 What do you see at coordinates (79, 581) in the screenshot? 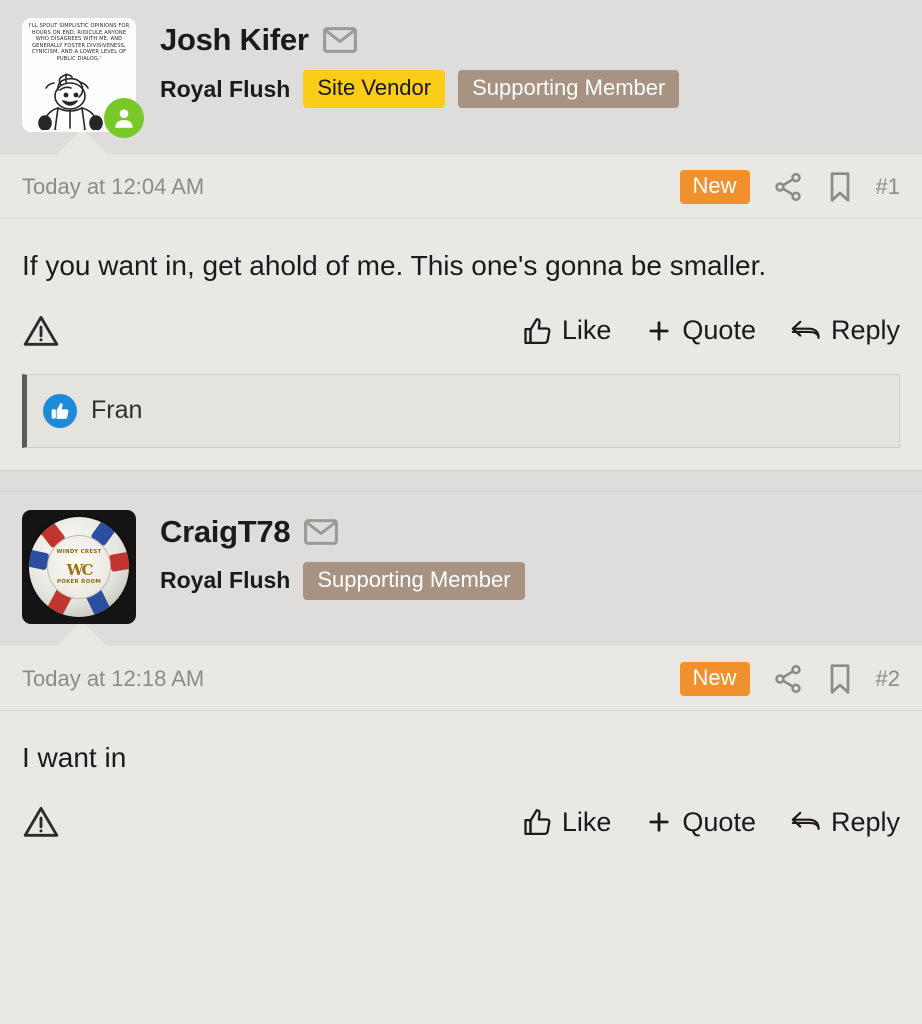
I see `chip-bottom-text: POKER ROOM` at bounding box center [79, 581].